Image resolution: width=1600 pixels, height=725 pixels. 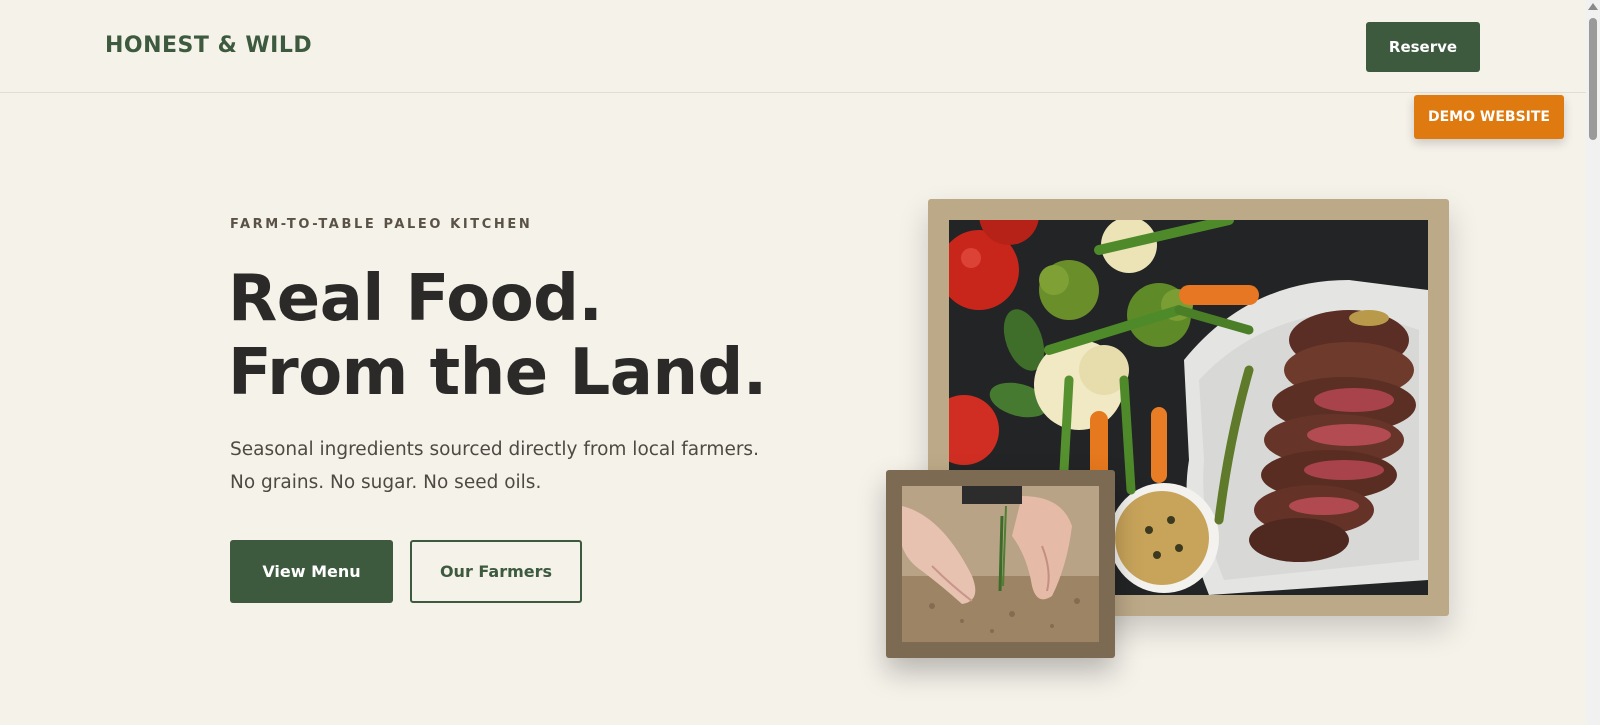 What do you see at coordinates (1593, 79) in the screenshot?
I see `scroll-thumb` at bounding box center [1593, 79].